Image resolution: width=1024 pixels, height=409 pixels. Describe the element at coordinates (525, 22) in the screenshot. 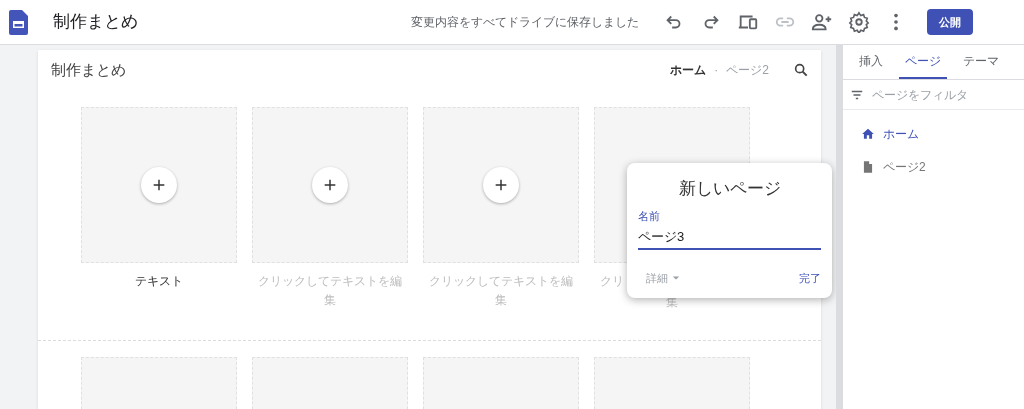

I see `save-status: 変更内容をすべてドライブに保存しました` at that location.